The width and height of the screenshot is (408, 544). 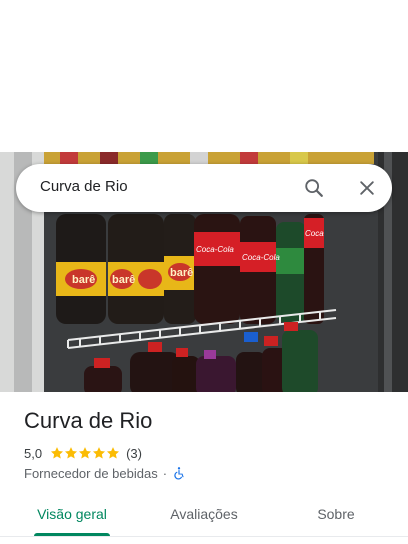 What do you see at coordinates (83, 280) in the screenshot?
I see `bottle-label-1: barê` at bounding box center [83, 280].